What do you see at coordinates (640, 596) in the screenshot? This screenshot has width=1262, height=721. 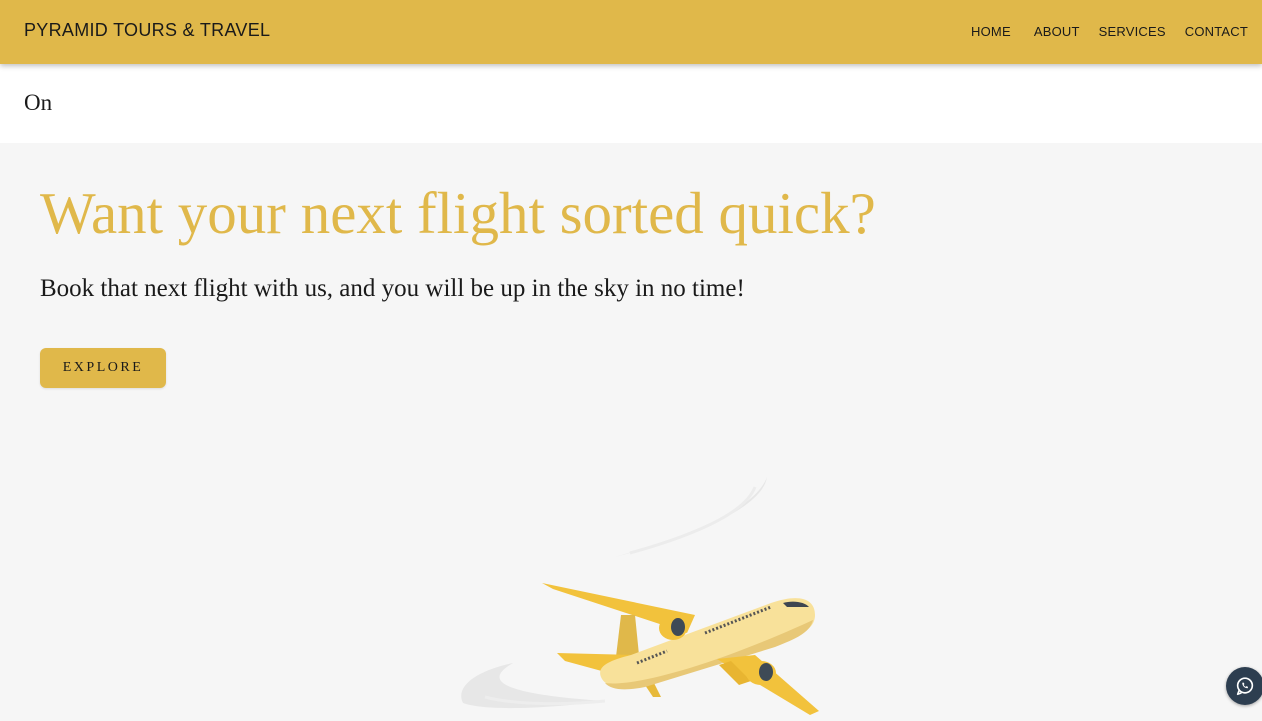 I see `airplane-illustration` at bounding box center [640, 596].